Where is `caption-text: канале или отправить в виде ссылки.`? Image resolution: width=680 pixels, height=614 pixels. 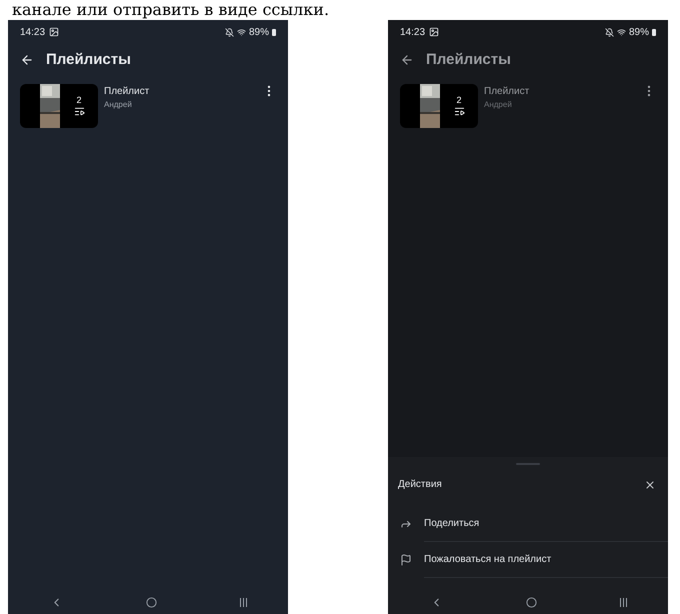 caption-text: канале или отправить в виде ссылки. is located at coordinates (170, 10).